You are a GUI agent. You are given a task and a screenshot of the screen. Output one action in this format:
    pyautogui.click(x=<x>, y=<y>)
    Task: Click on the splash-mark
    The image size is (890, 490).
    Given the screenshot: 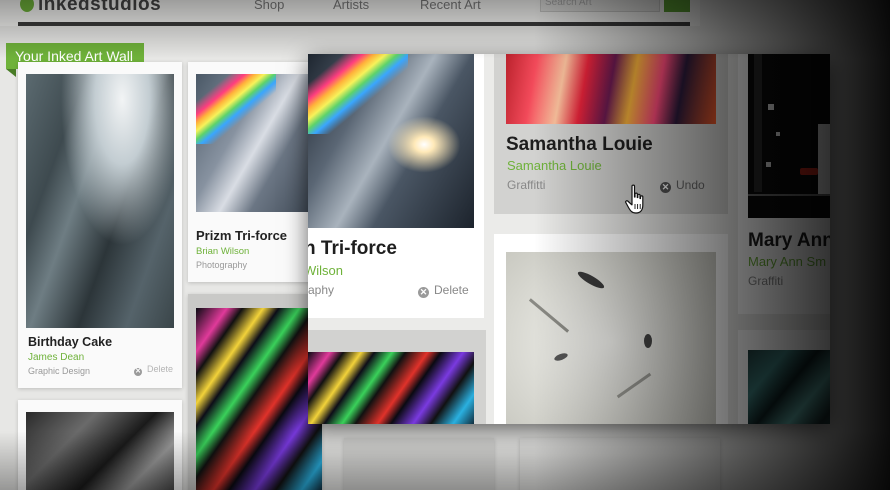 What is the action you would take?
    pyautogui.click(x=648, y=341)
    